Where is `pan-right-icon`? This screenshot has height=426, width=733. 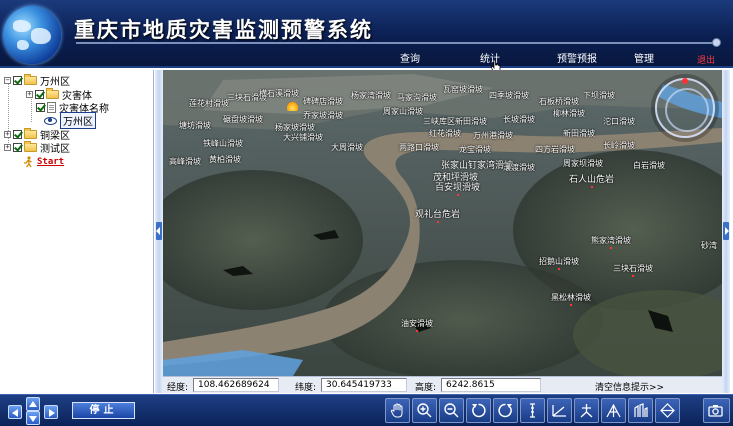
pan-right-icon is located at coordinates (51, 412).